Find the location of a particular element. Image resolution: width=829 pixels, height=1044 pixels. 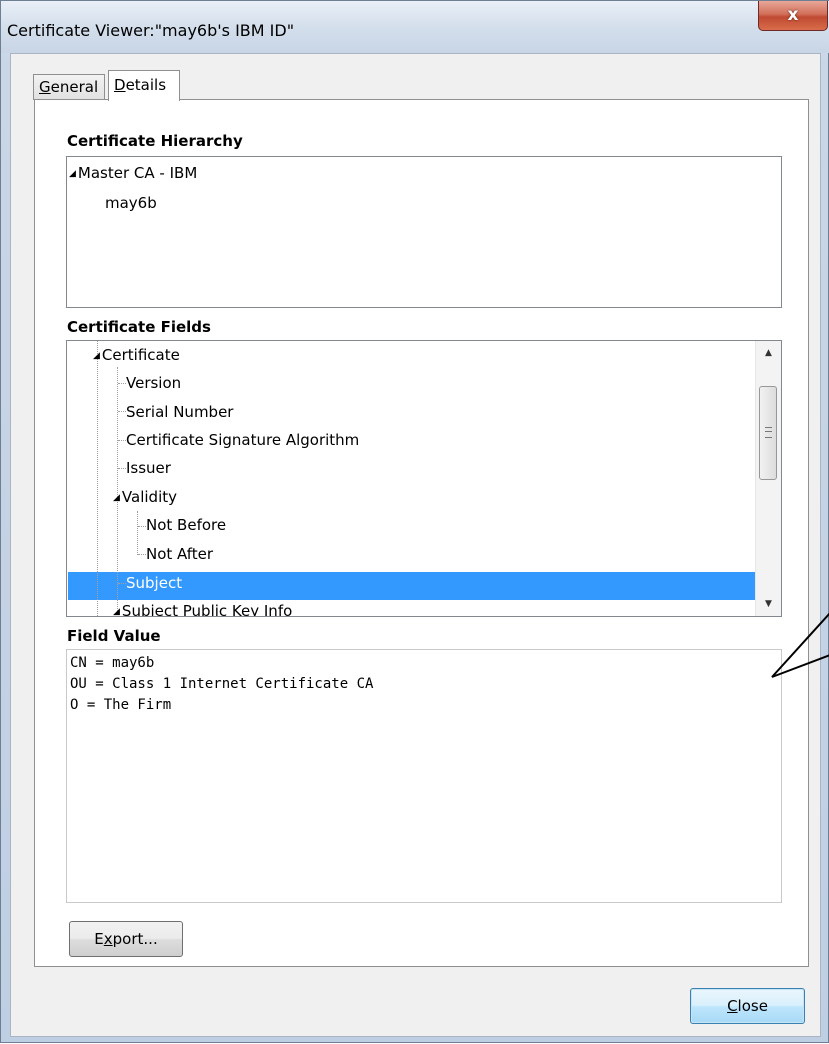

field-item-label: Issuer is located at coordinates (148, 468).